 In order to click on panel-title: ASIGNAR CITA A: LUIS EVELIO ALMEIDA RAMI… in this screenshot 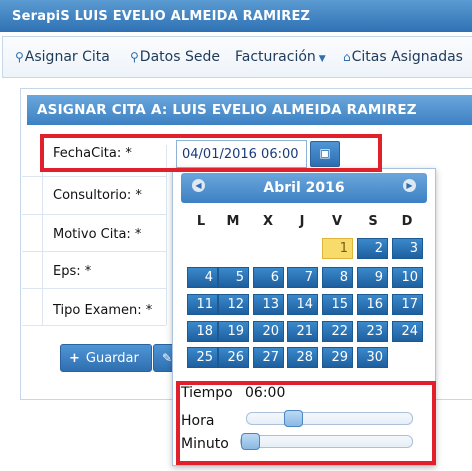, I will do `click(249, 110)`.